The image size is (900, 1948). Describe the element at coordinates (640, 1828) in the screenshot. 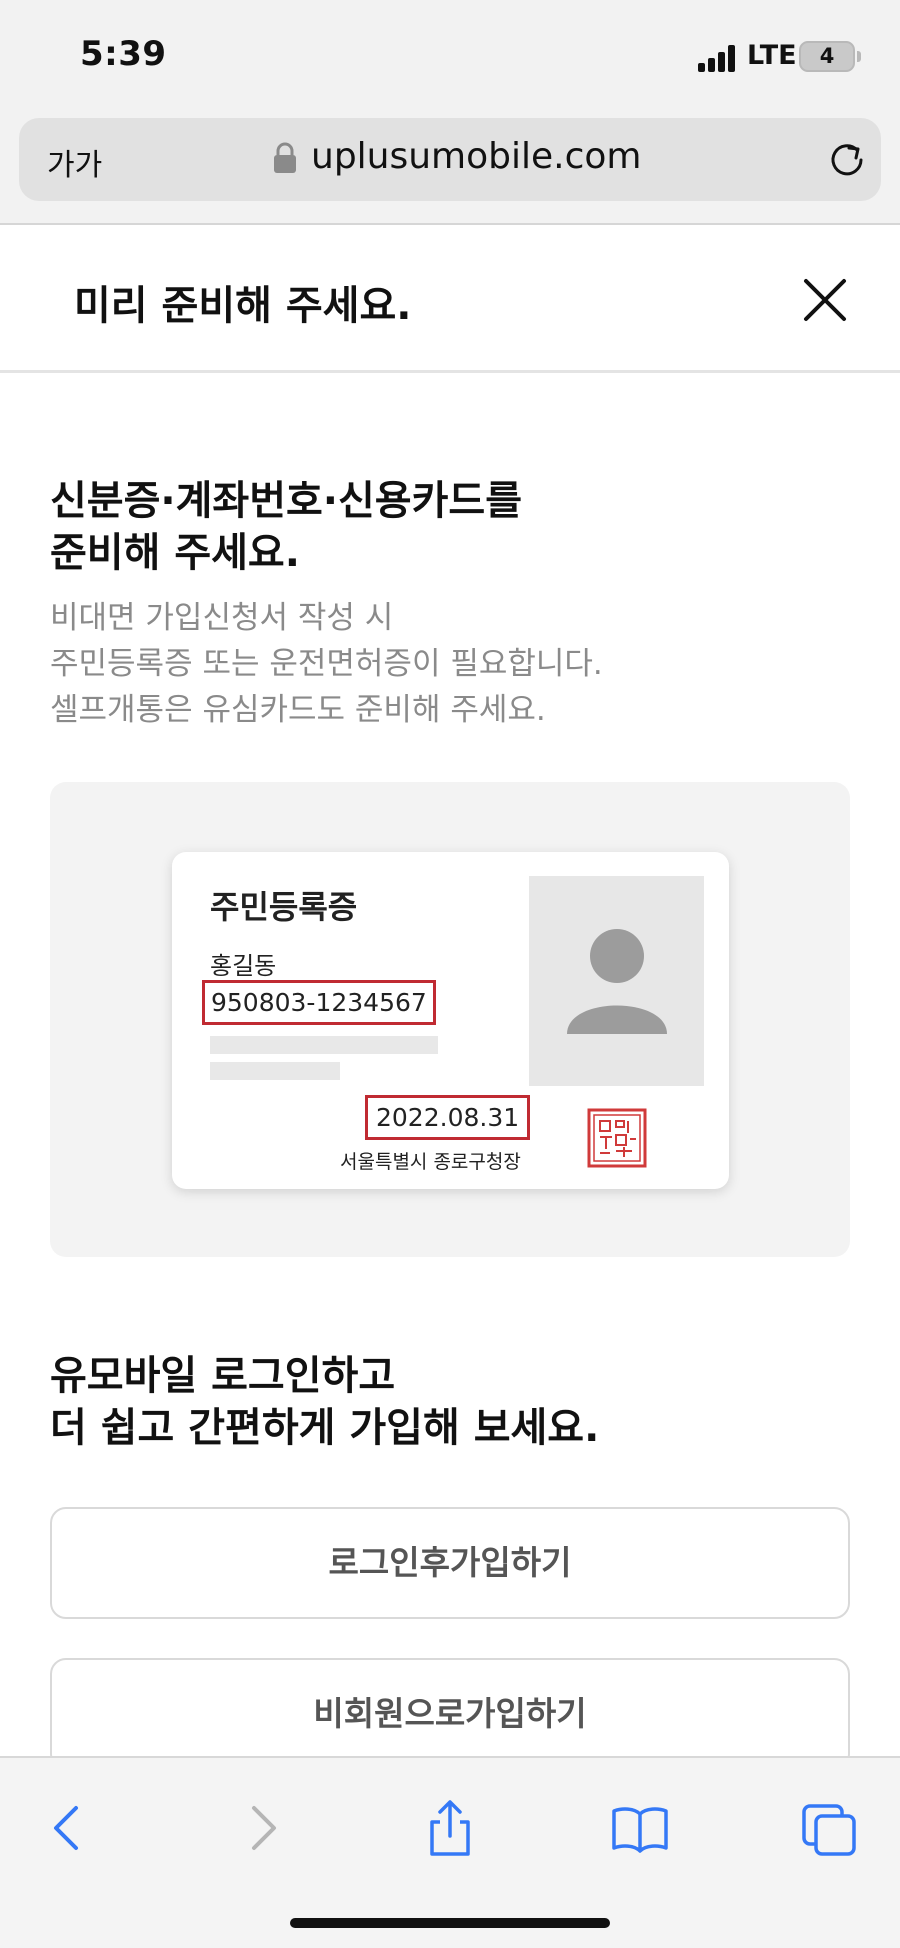

I see `bookmarks-icon` at that location.